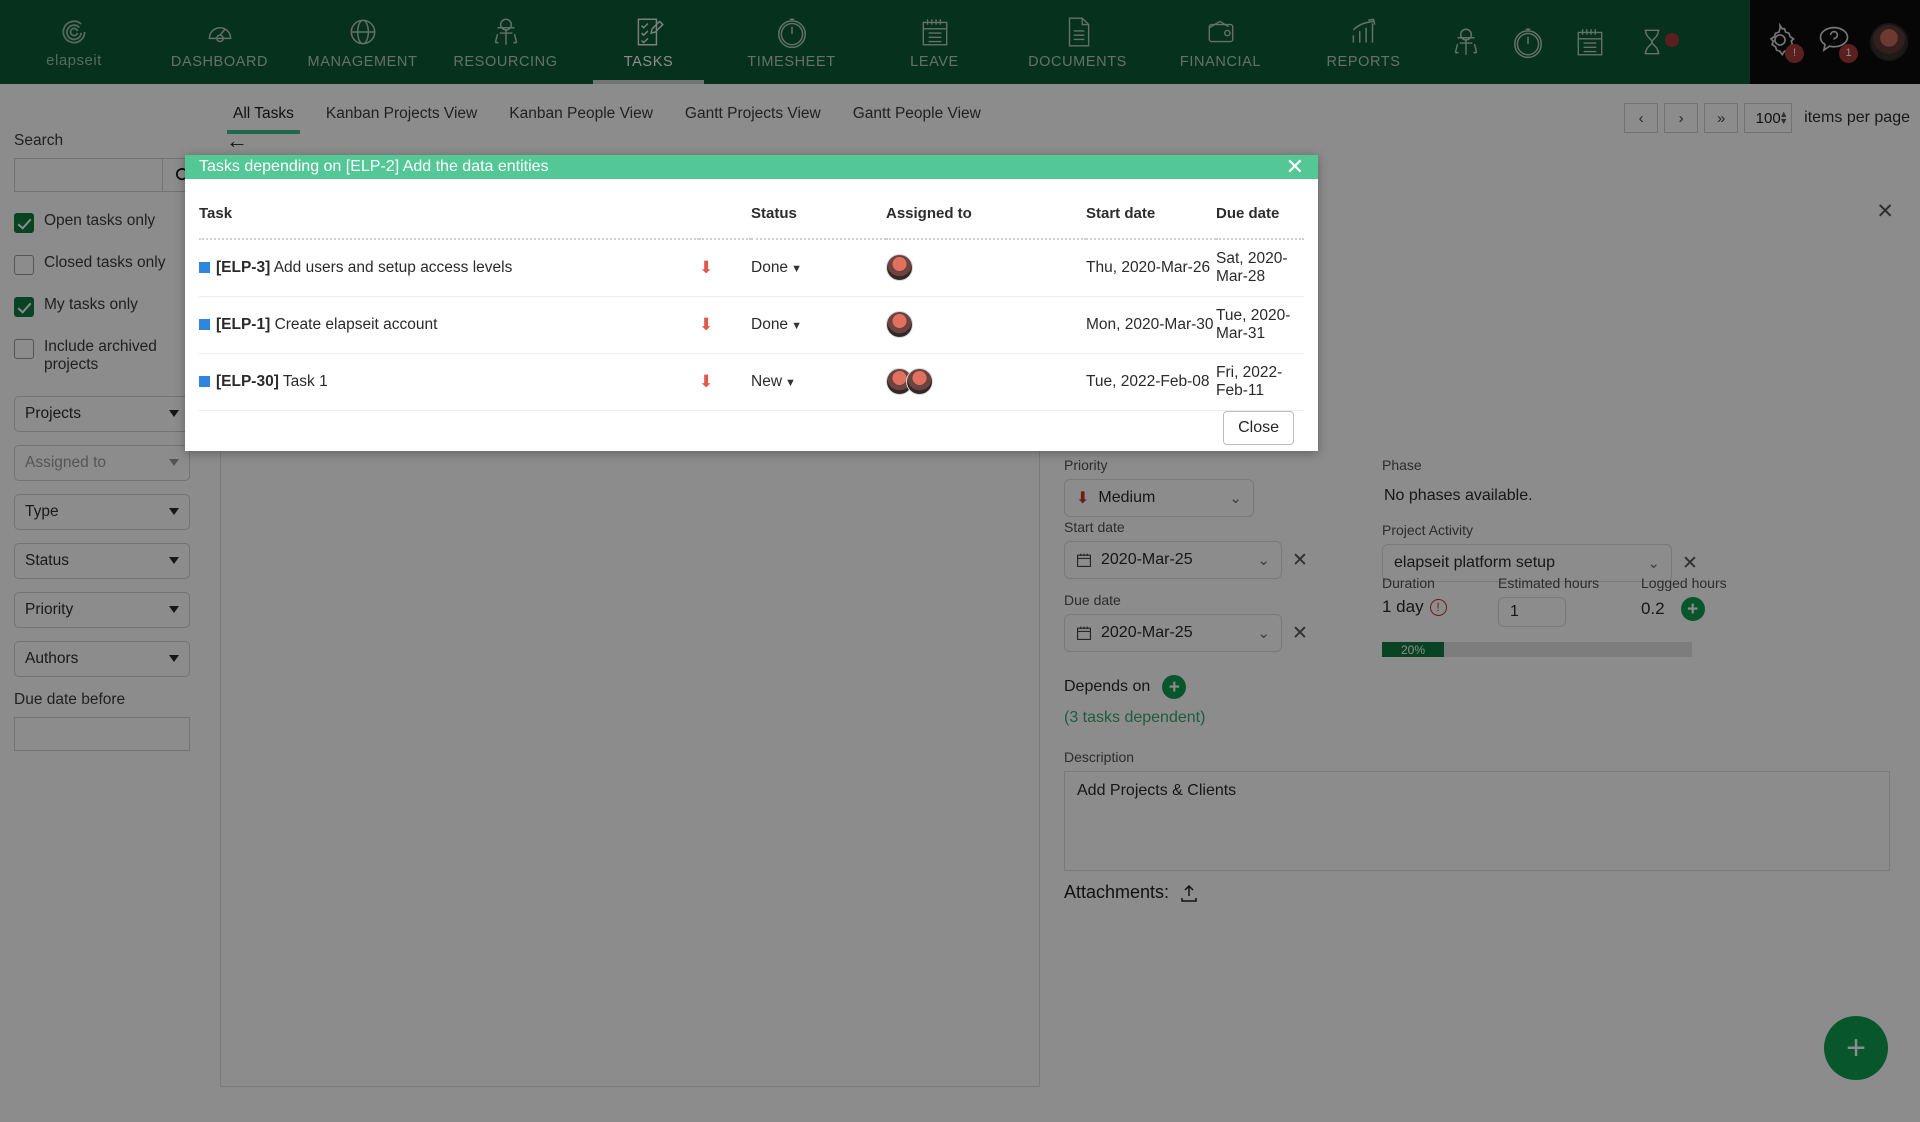 This screenshot has width=1920, height=1122. I want to click on column-assigned-to: Assigned to, so click(986, 216).